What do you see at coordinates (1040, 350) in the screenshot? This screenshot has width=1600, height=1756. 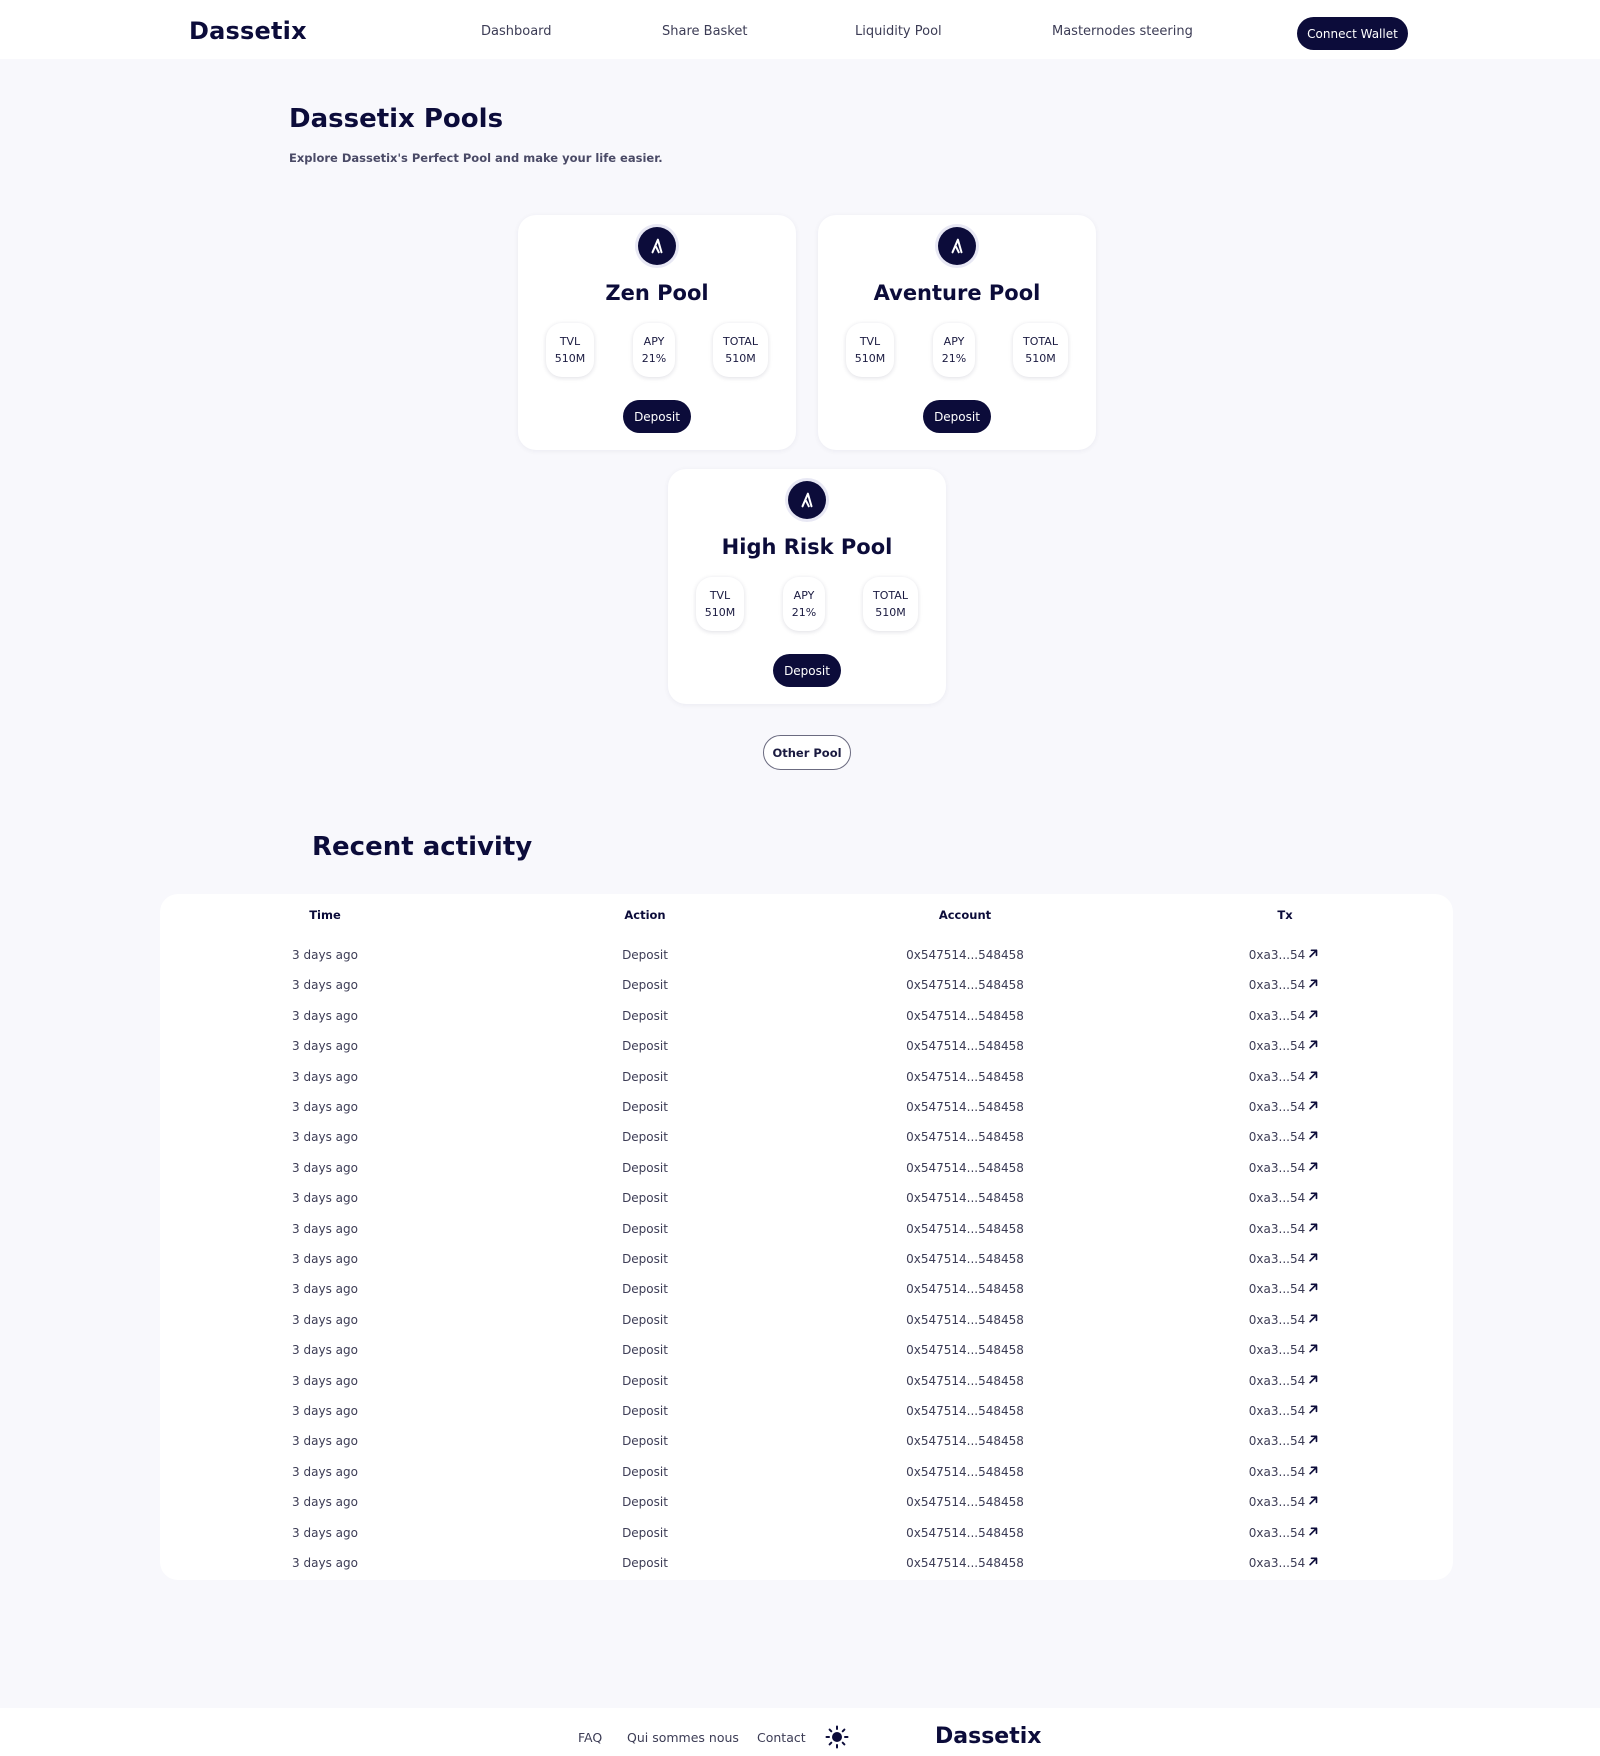 I see `stat-total: TOTAL 510M` at bounding box center [1040, 350].